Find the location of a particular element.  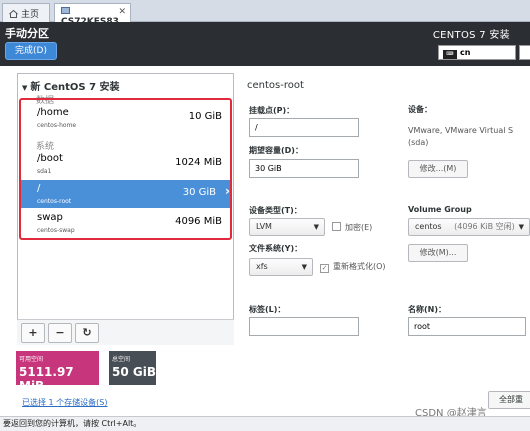

device-label: 设备： is located at coordinates (420, 109).